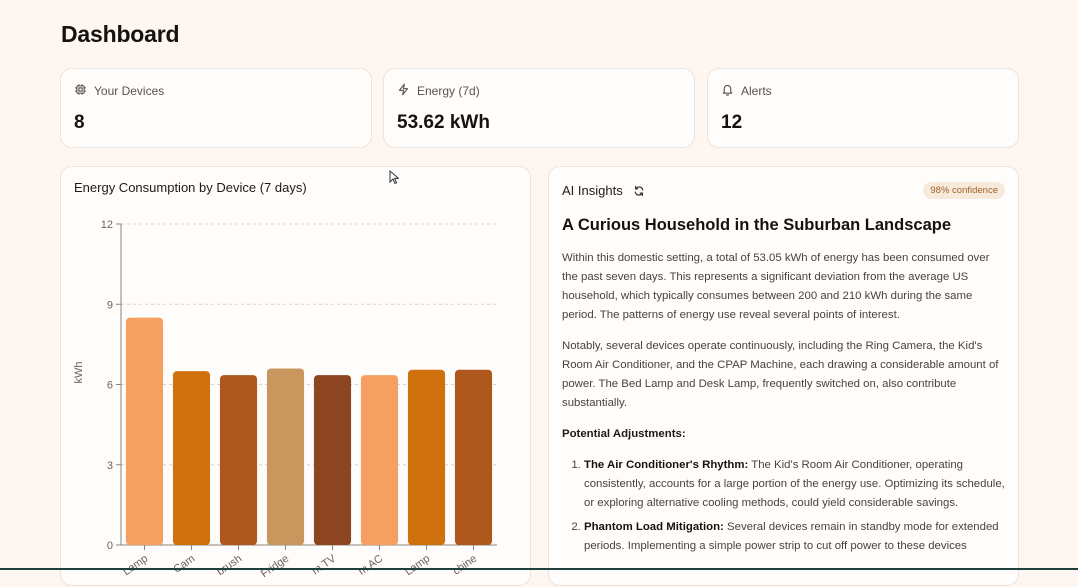 The image size is (1078, 587). What do you see at coordinates (443, 122) in the screenshot?
I see `stat-value: 53.62 kWh` at bounding box center [443, 122].